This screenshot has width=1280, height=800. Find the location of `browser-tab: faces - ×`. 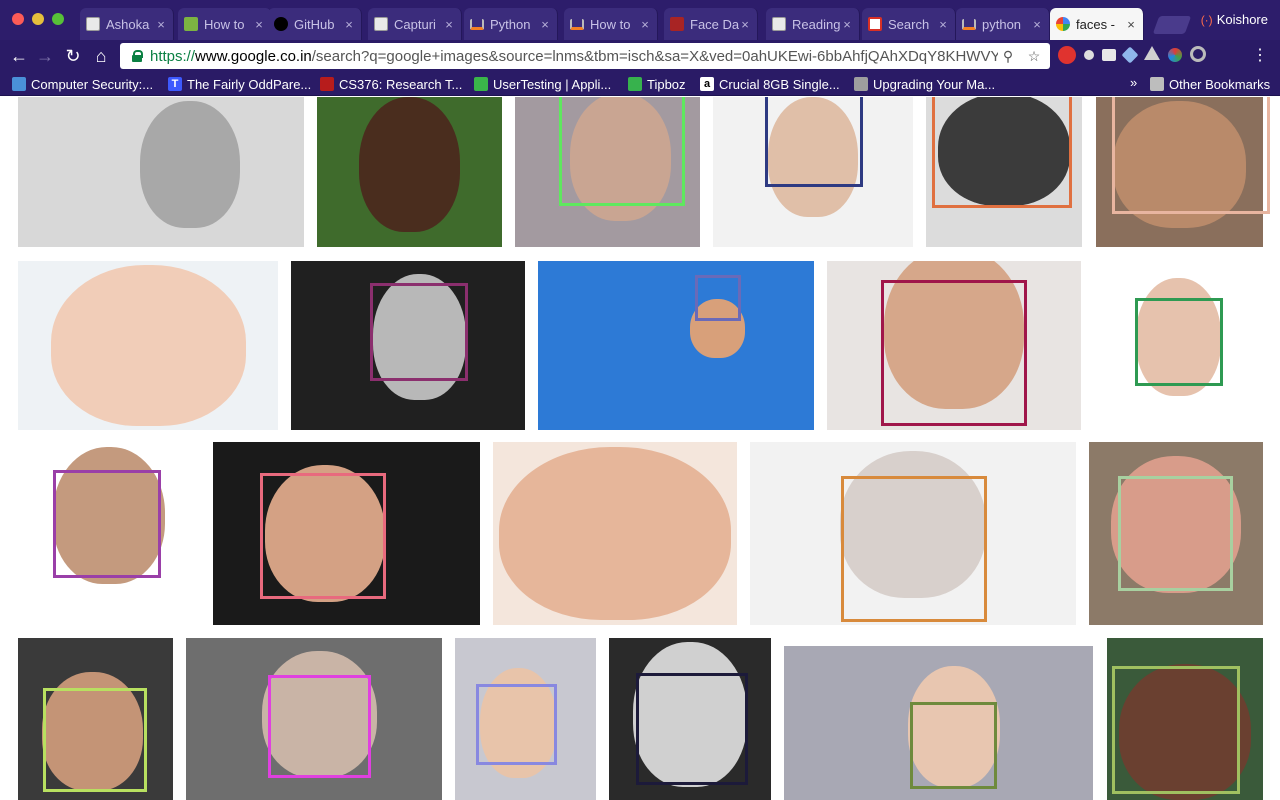

browser-tab: faces - × is located at coordinates (1097, 24).